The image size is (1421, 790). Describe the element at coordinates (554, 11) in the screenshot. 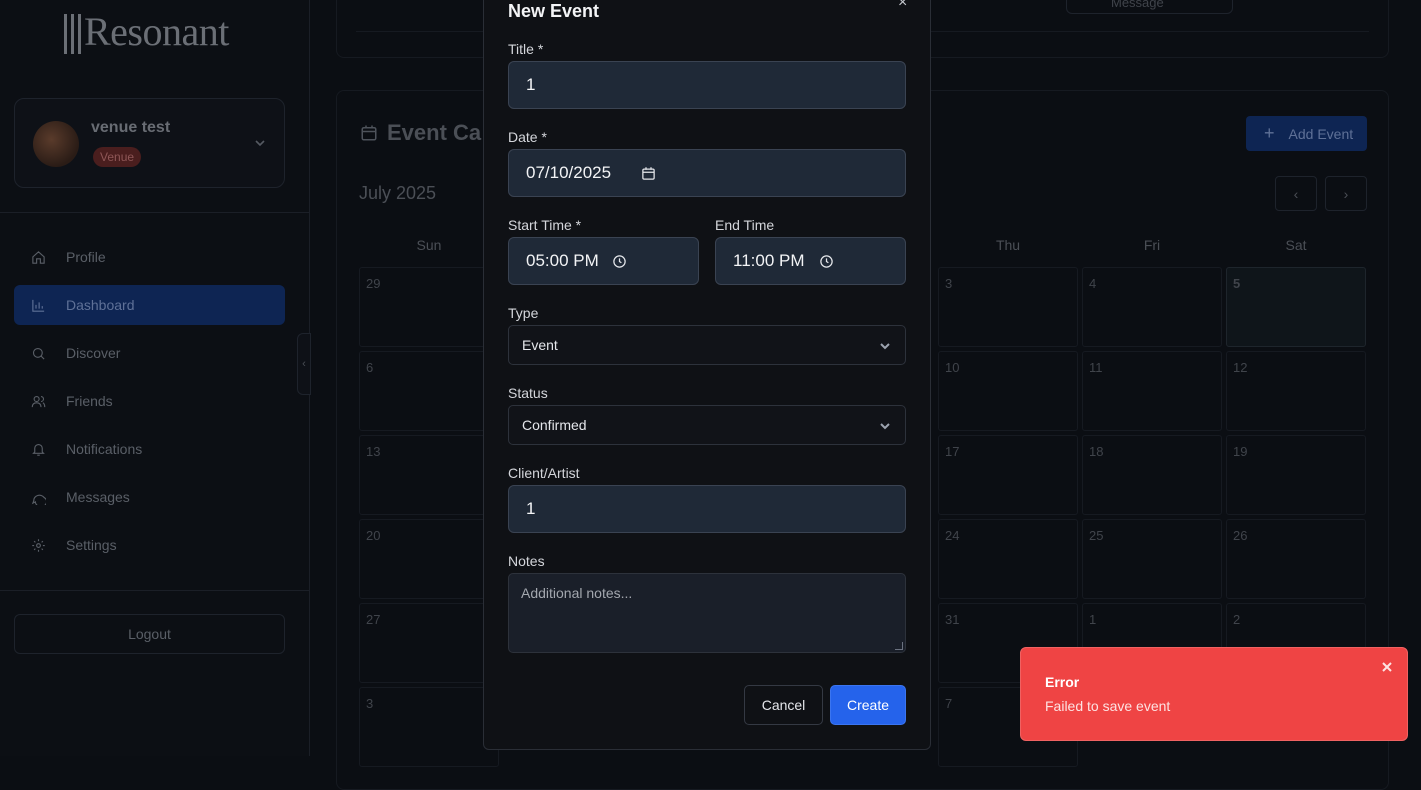

I see `dialog-title: New Event` at that location.